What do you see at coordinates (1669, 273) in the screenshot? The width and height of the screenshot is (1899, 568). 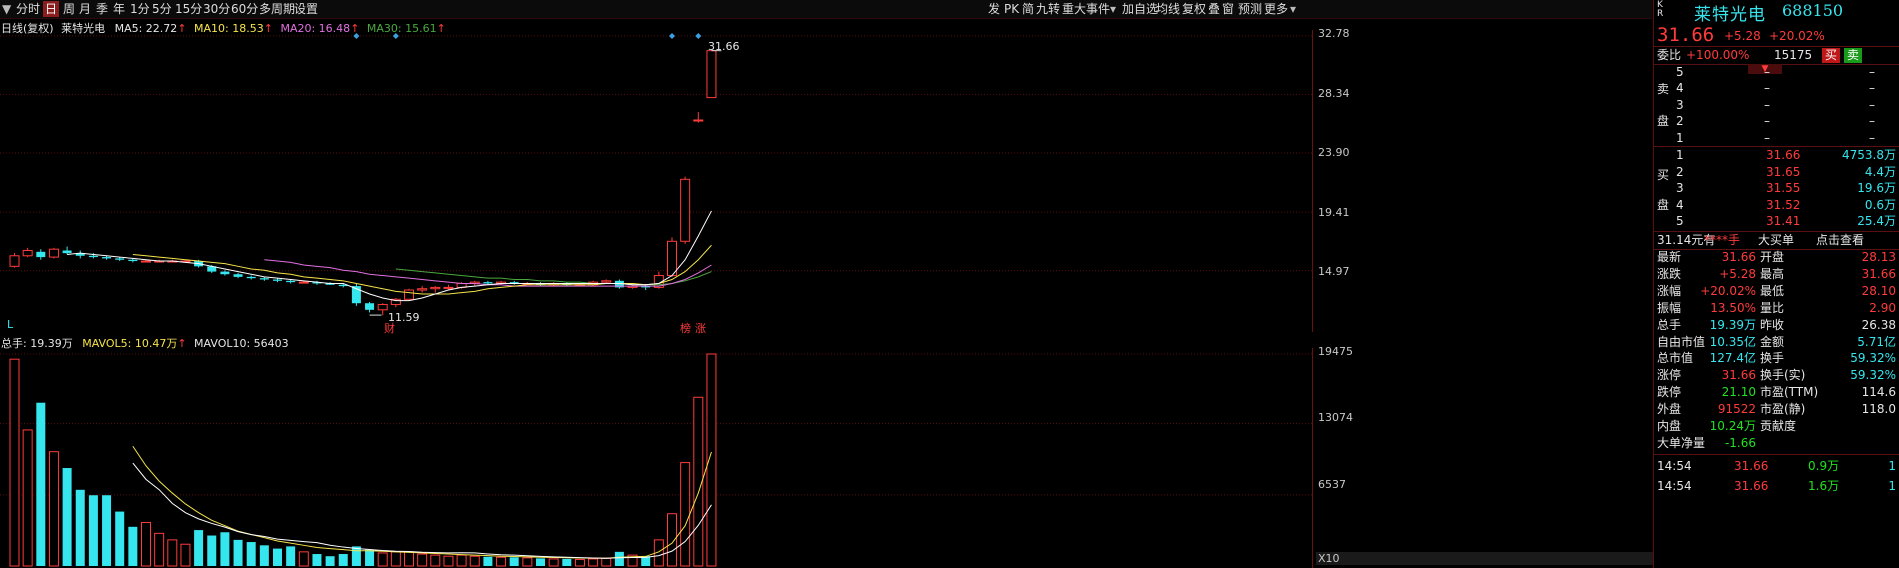 I see `stat-label: 涨跌` at bounding box center [1669, 273].